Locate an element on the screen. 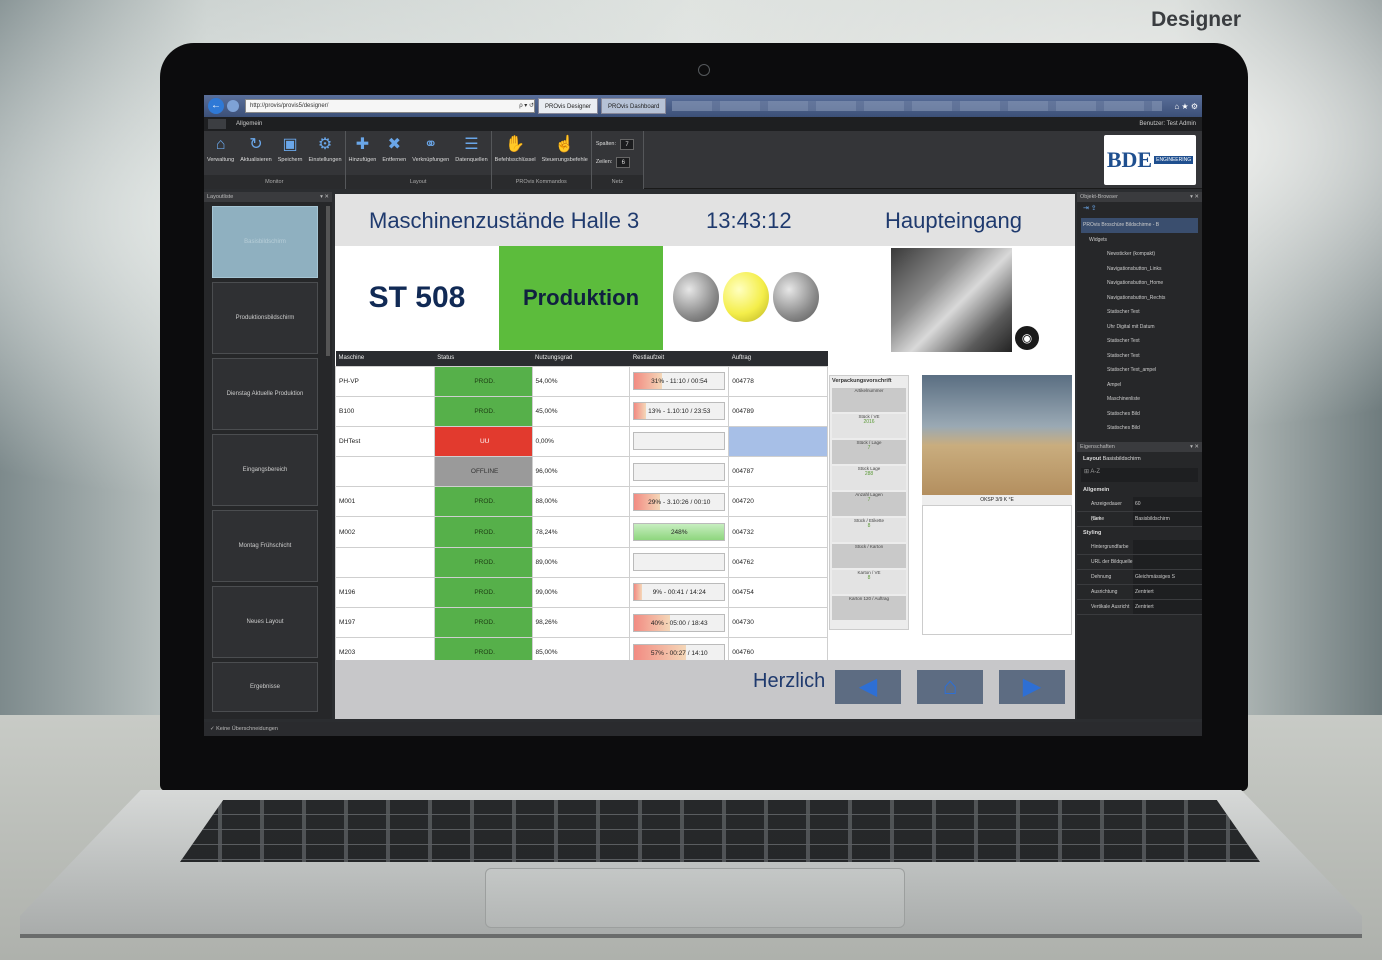 This screenshot has height=960, width=1382. cell-remaining is located at coordinates (679, 562).